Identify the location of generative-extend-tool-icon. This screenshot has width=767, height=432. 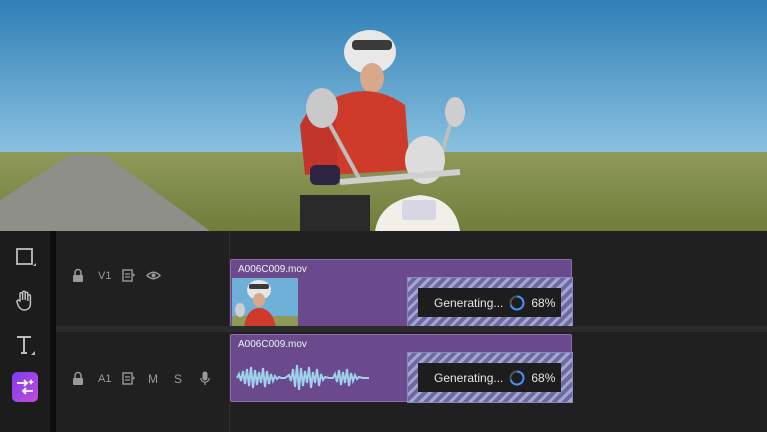
(25, 387).